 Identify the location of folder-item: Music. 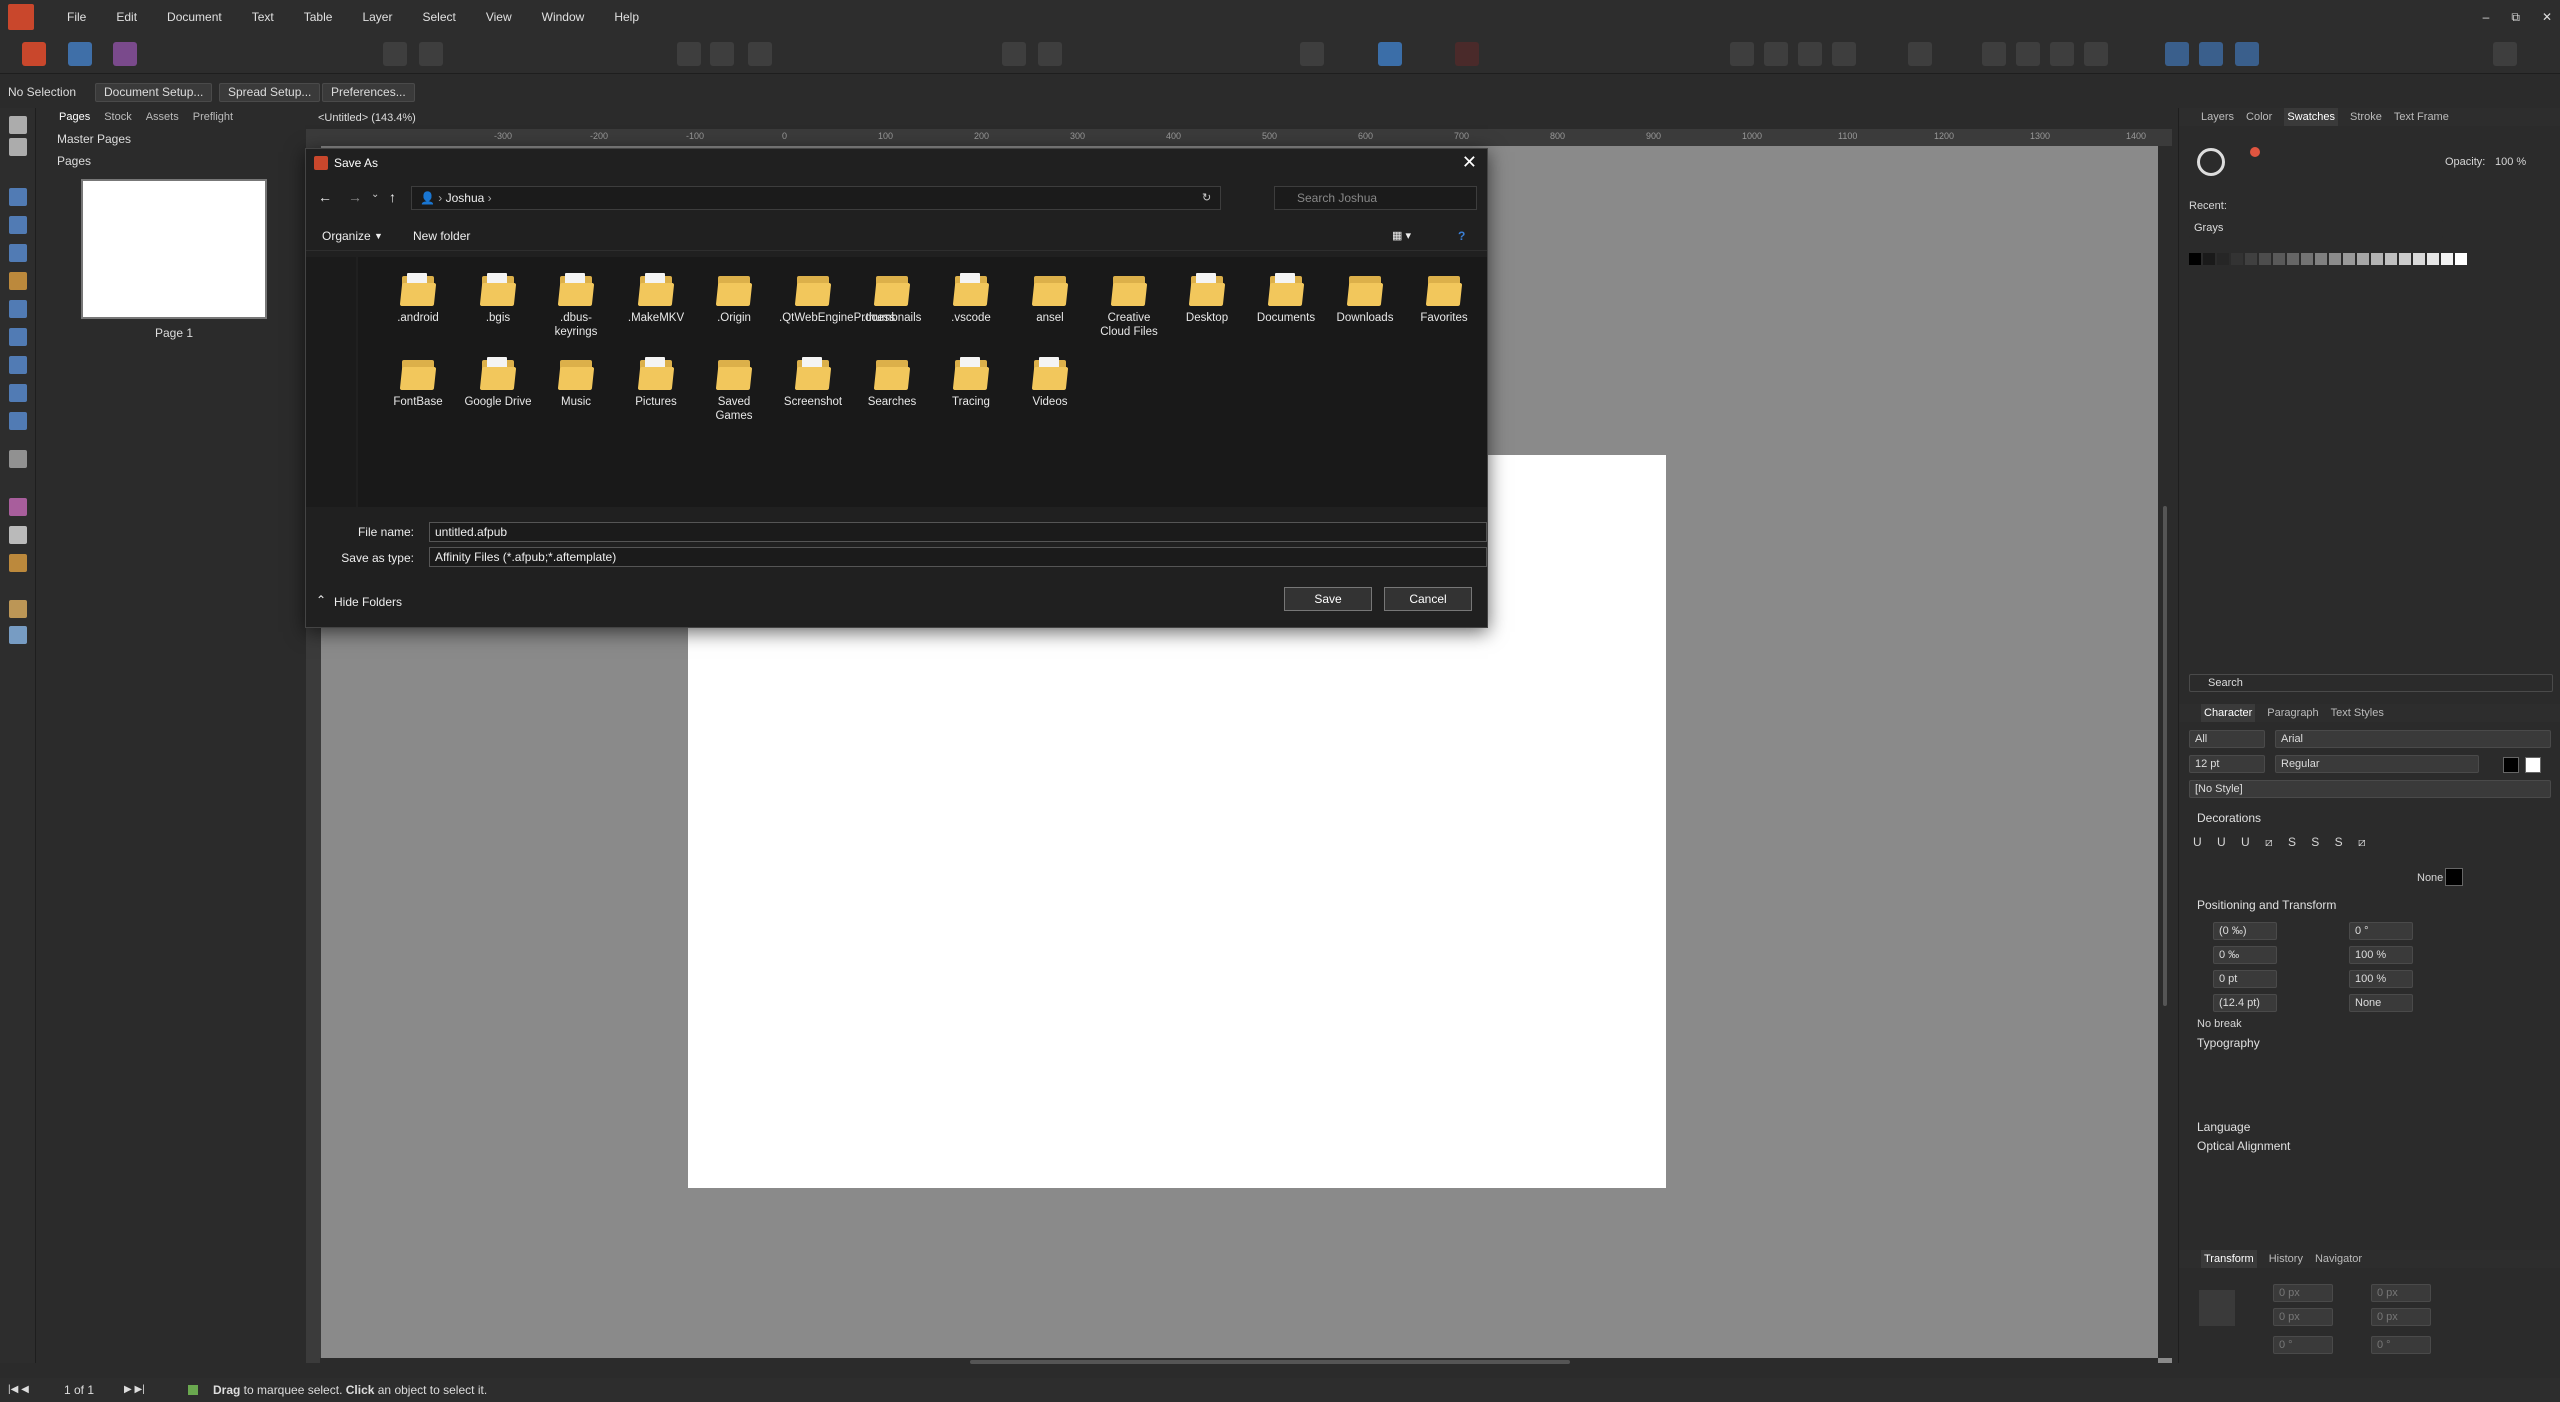
(576, 383).